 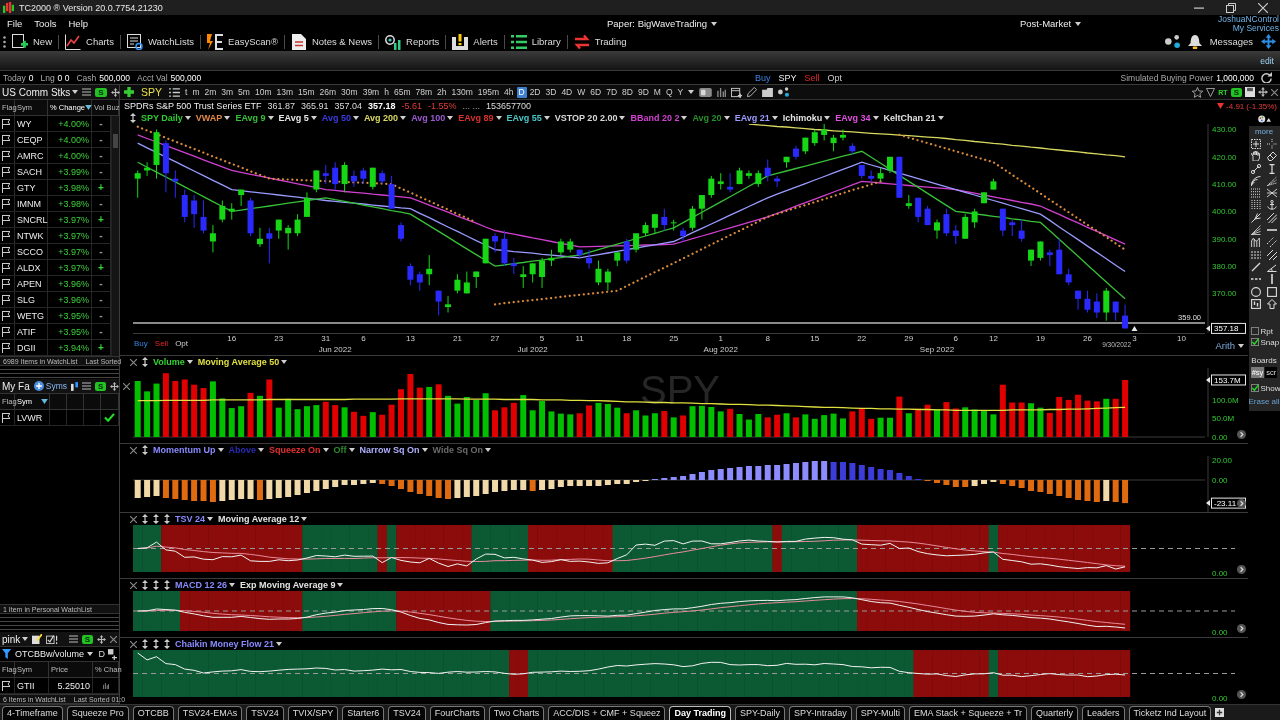 What do you see at coordinates (424, 92) in the screenshot?
I see `timeframe-tab: 78m` at bounding box center [424, 92].